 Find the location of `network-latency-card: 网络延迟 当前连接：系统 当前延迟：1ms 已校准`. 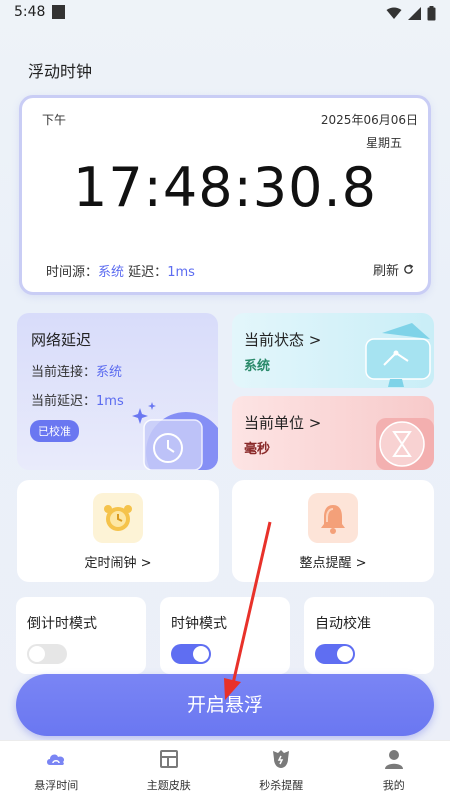

network-latency-card: 网络延迟 当前连接：系统 当前延迟：1ms 已校准 is located at coordinates (117, 391).